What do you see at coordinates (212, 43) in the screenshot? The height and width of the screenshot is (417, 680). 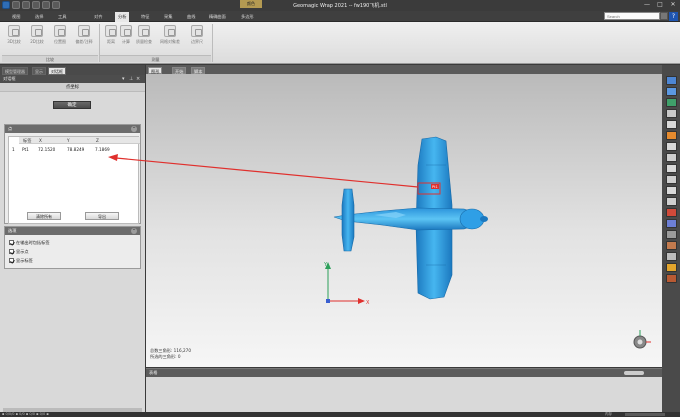 I see `group-separator` at bounding box center [212, 43].